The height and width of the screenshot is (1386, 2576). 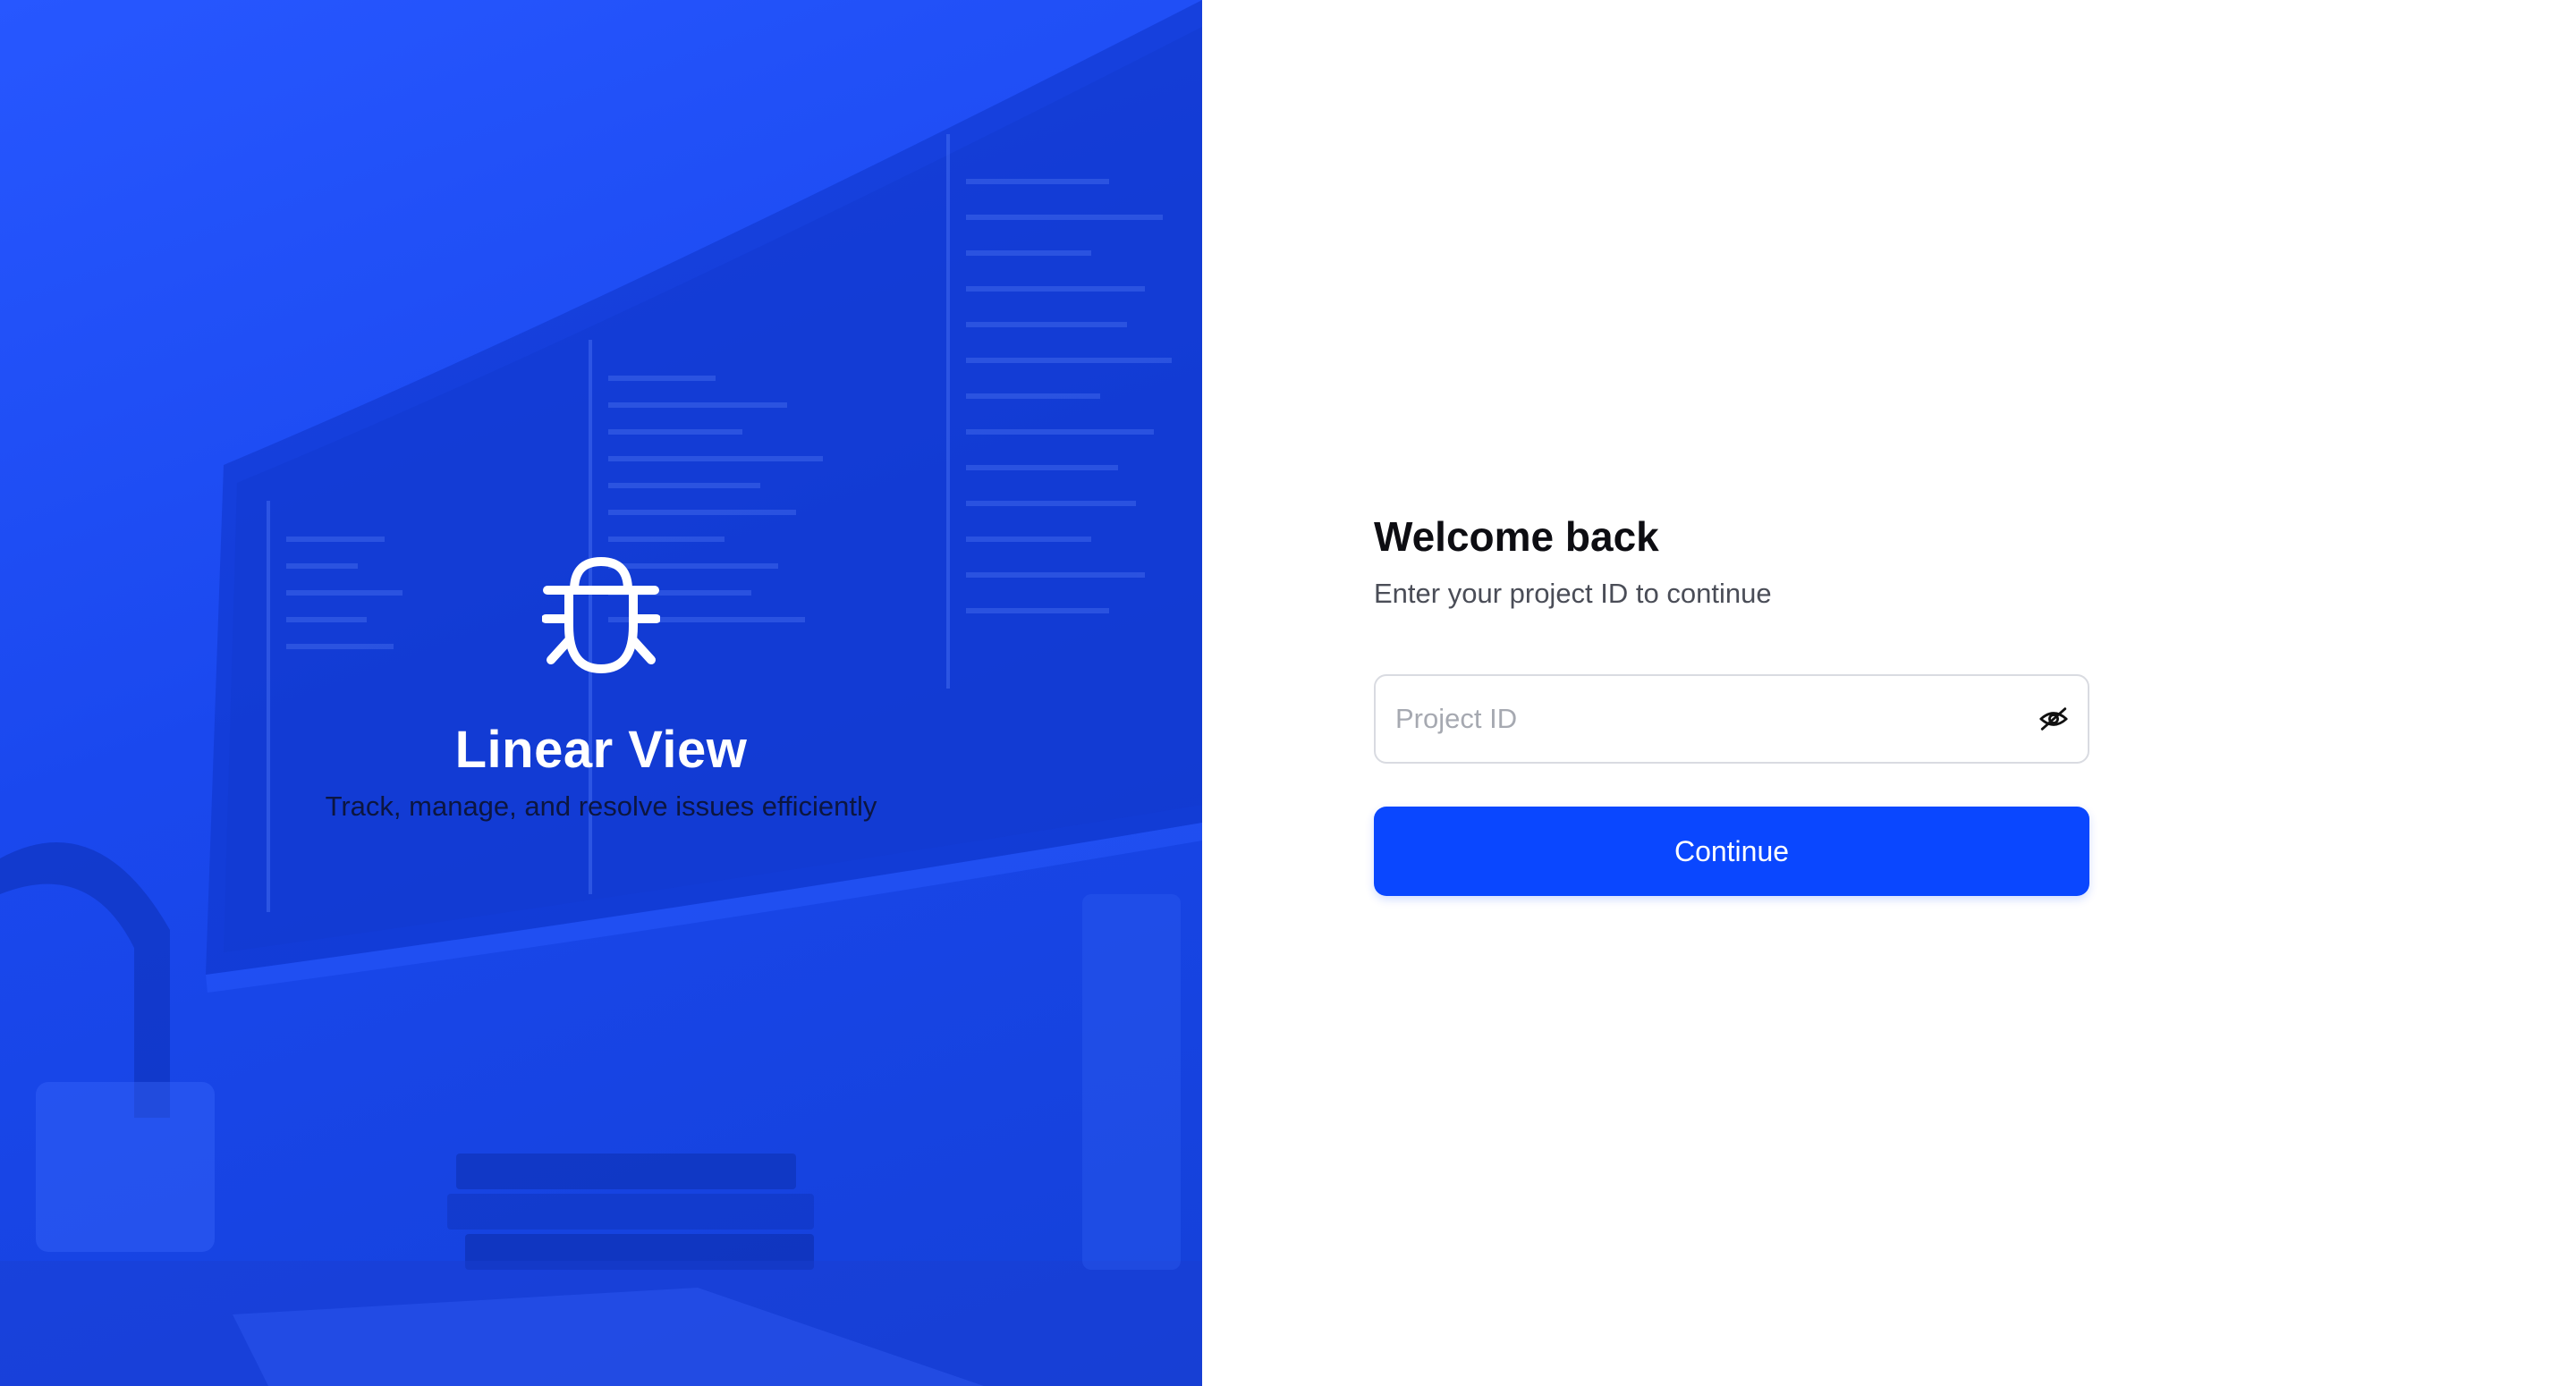 I want to click on project-id-input, so click(x=1732, y=719).